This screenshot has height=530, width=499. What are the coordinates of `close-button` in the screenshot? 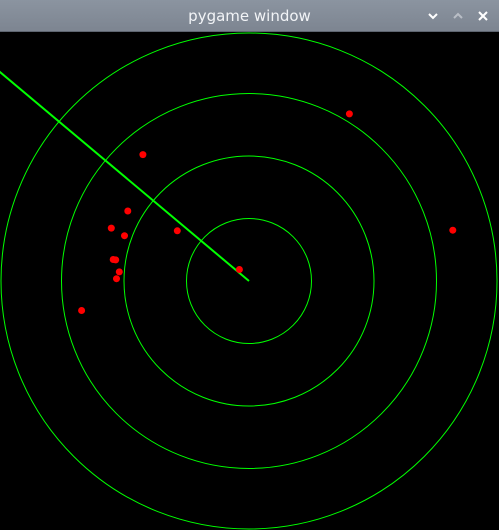 It's located at (482, 16).